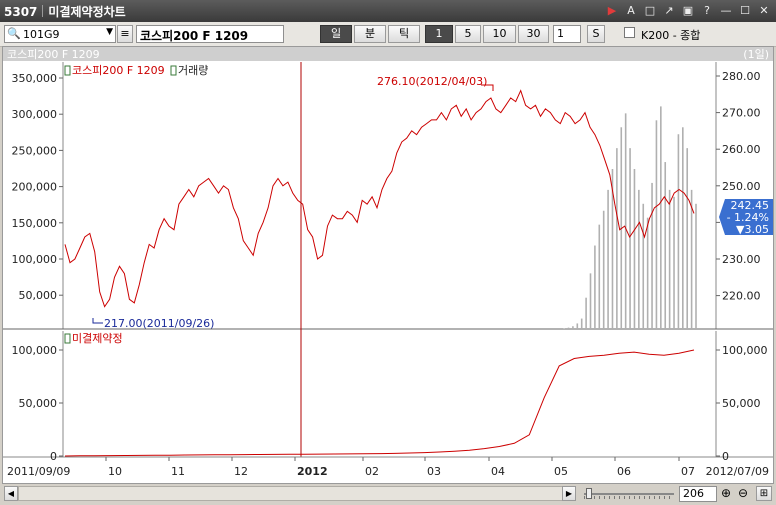 The width and height of the screenshot is (776, 505). I want to click on period-button-1: 분, so click(370, 34).